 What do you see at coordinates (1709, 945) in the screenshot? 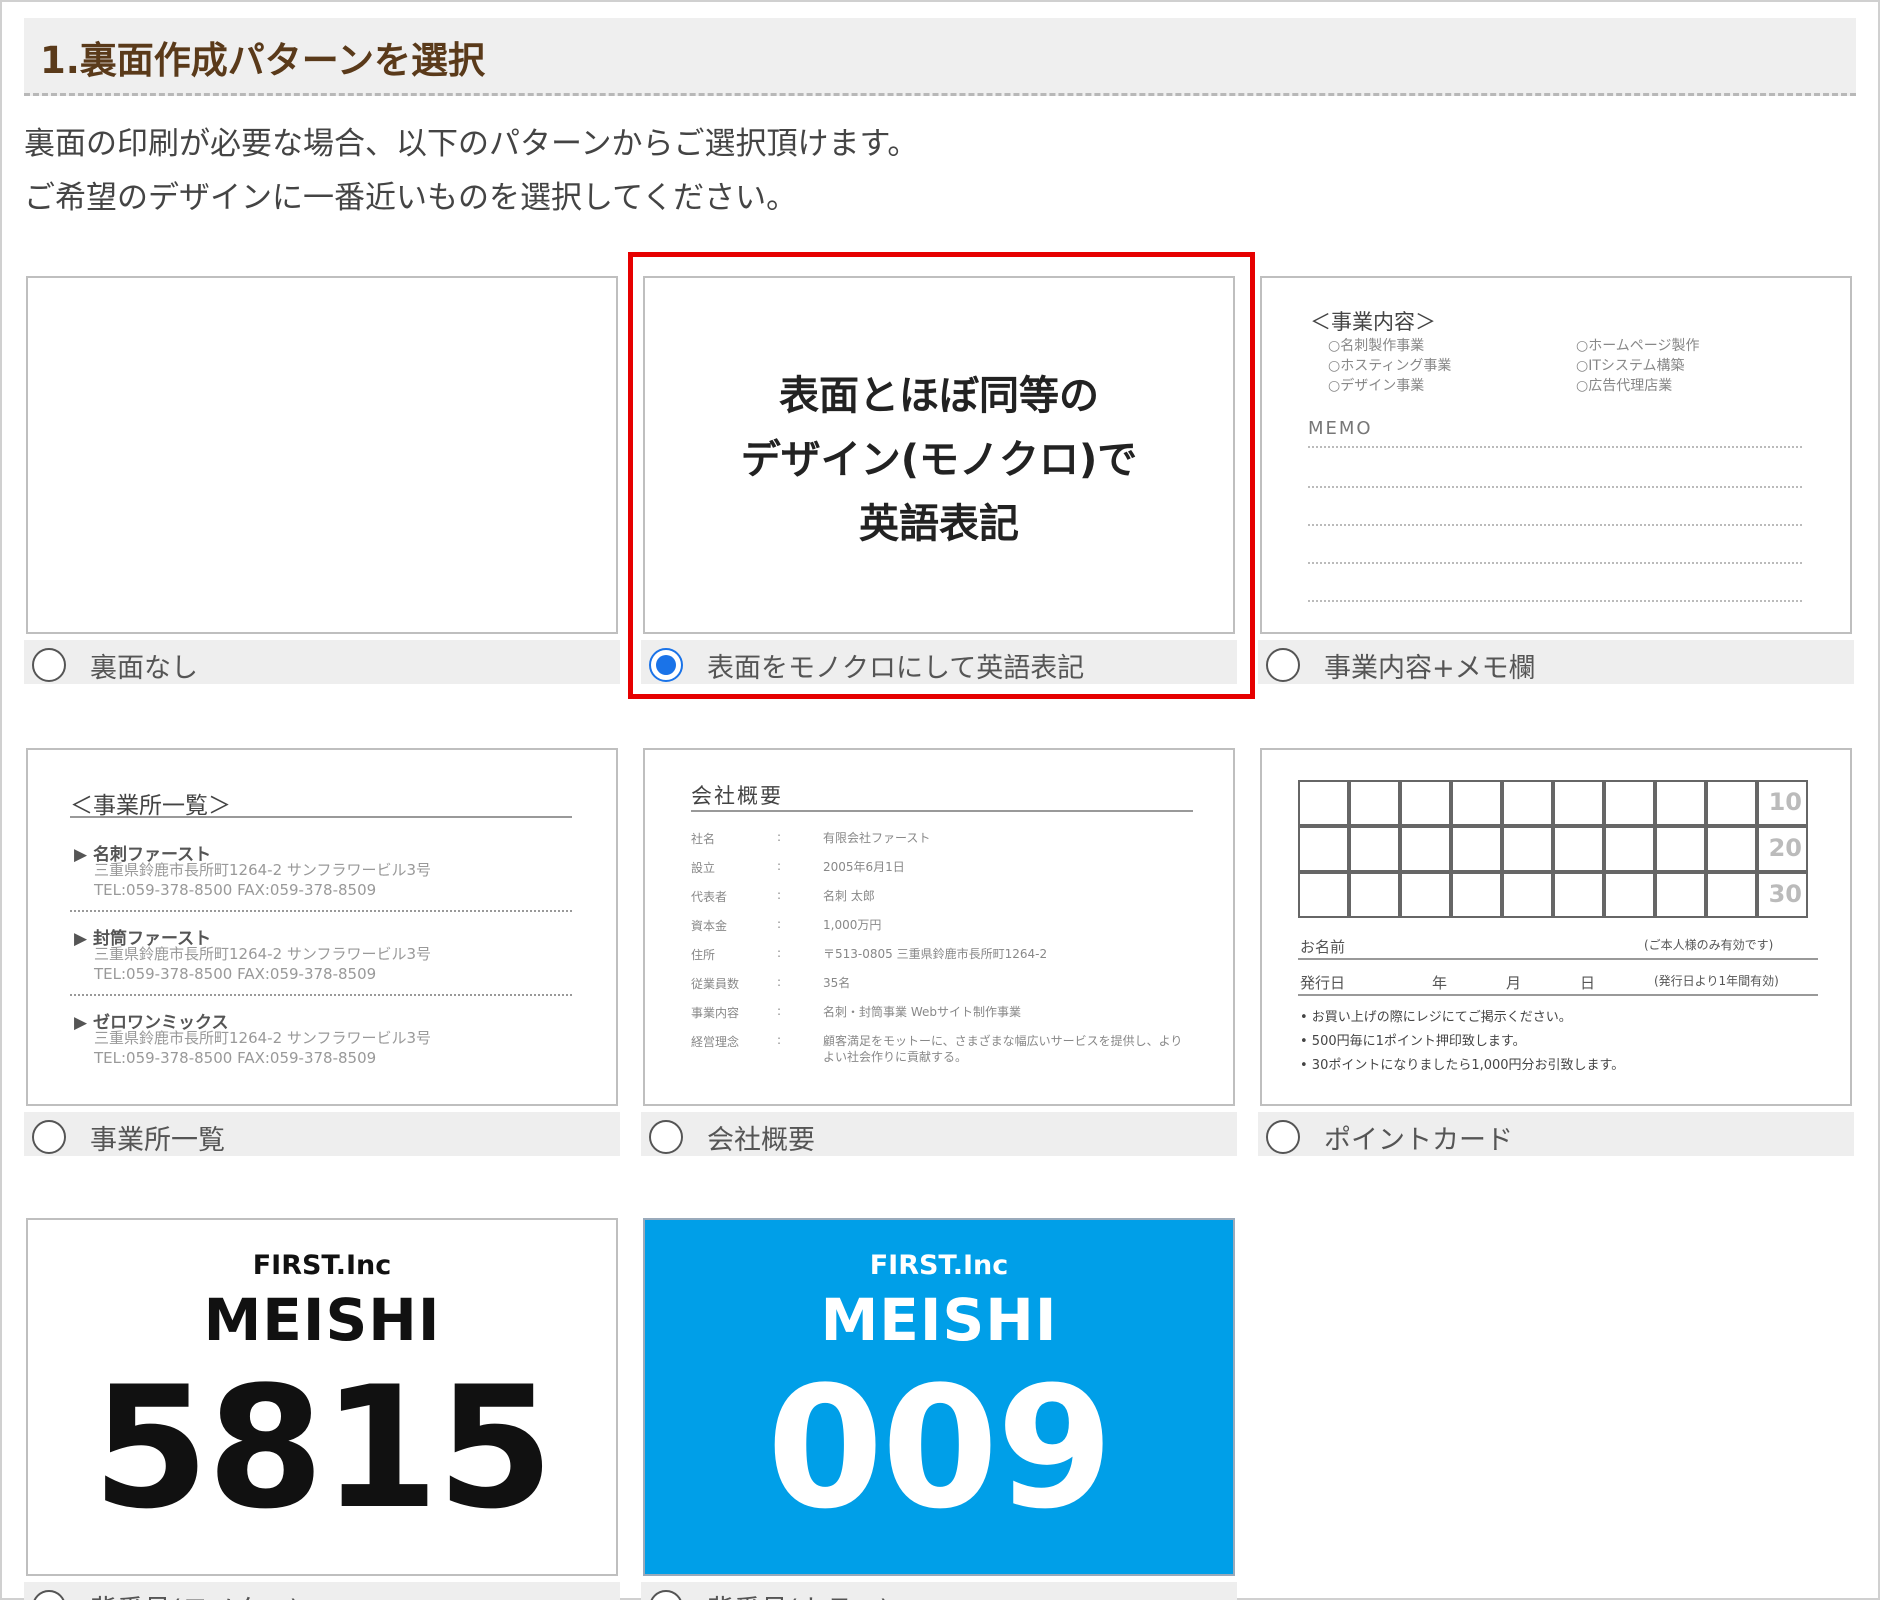
I see `point-name-note: (ご本人様のみ有効です)` at bounding box center [1709, 945].